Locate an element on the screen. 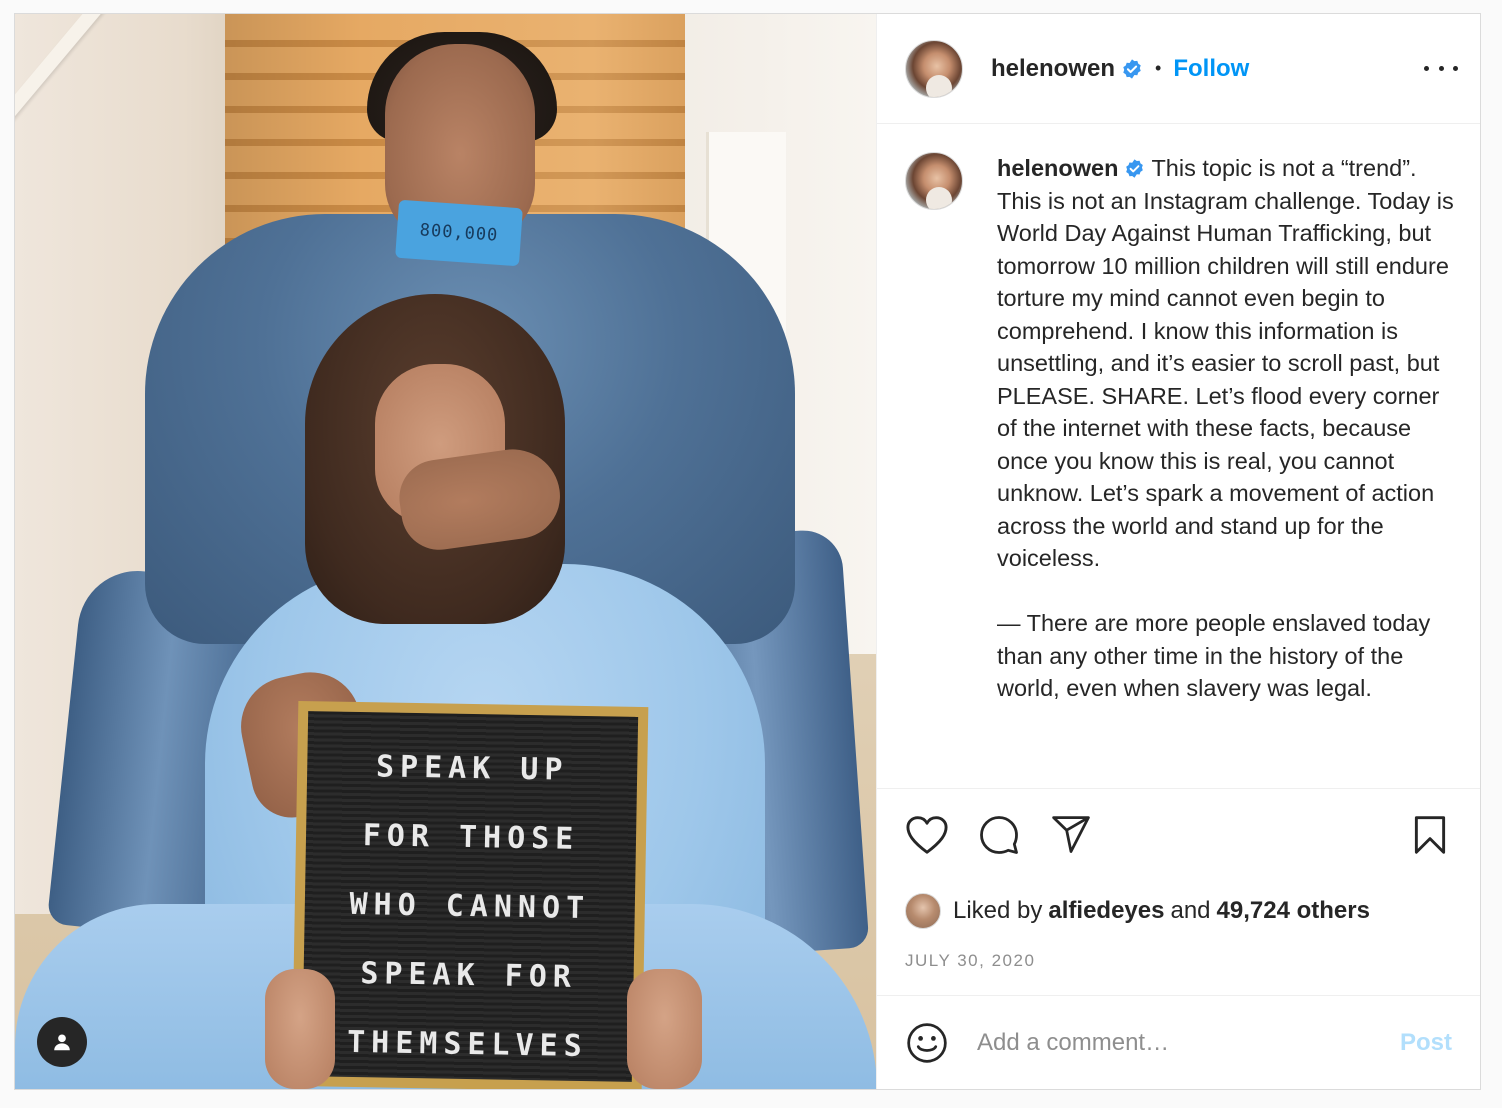  comment-bar: Post is located at coordinates (1178, 1042).